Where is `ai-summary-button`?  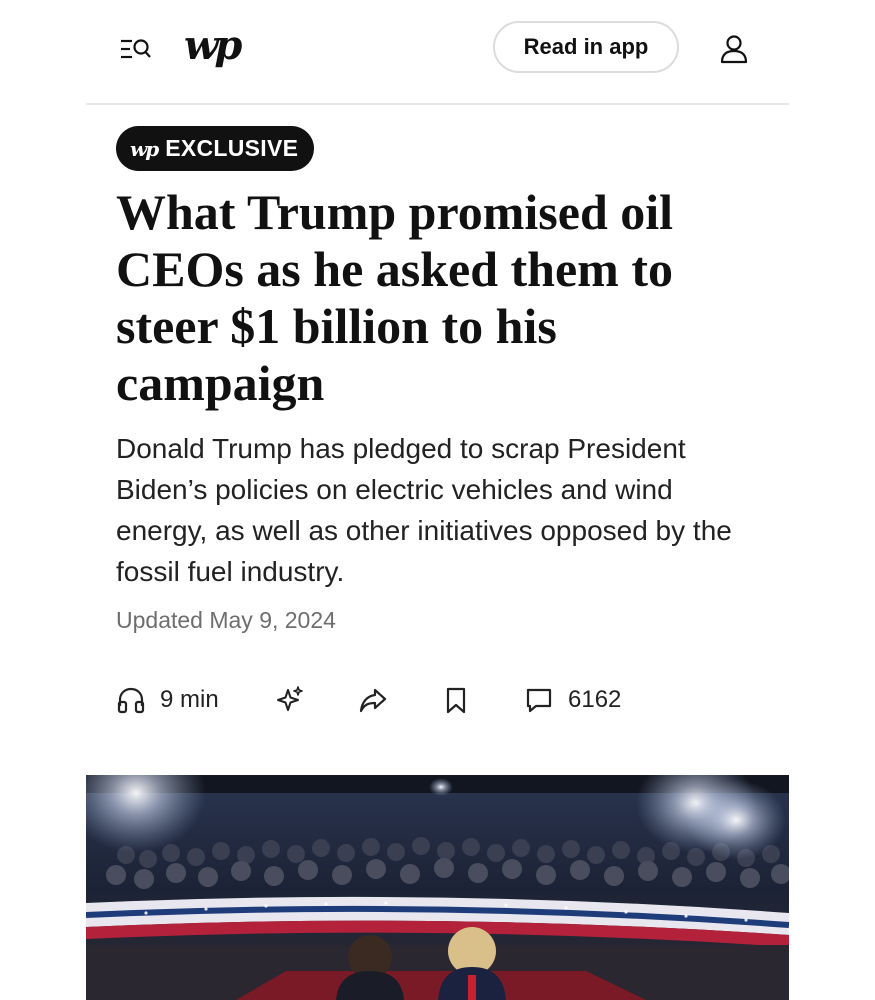
ai-summary-button is located at coordinates (290, 700).